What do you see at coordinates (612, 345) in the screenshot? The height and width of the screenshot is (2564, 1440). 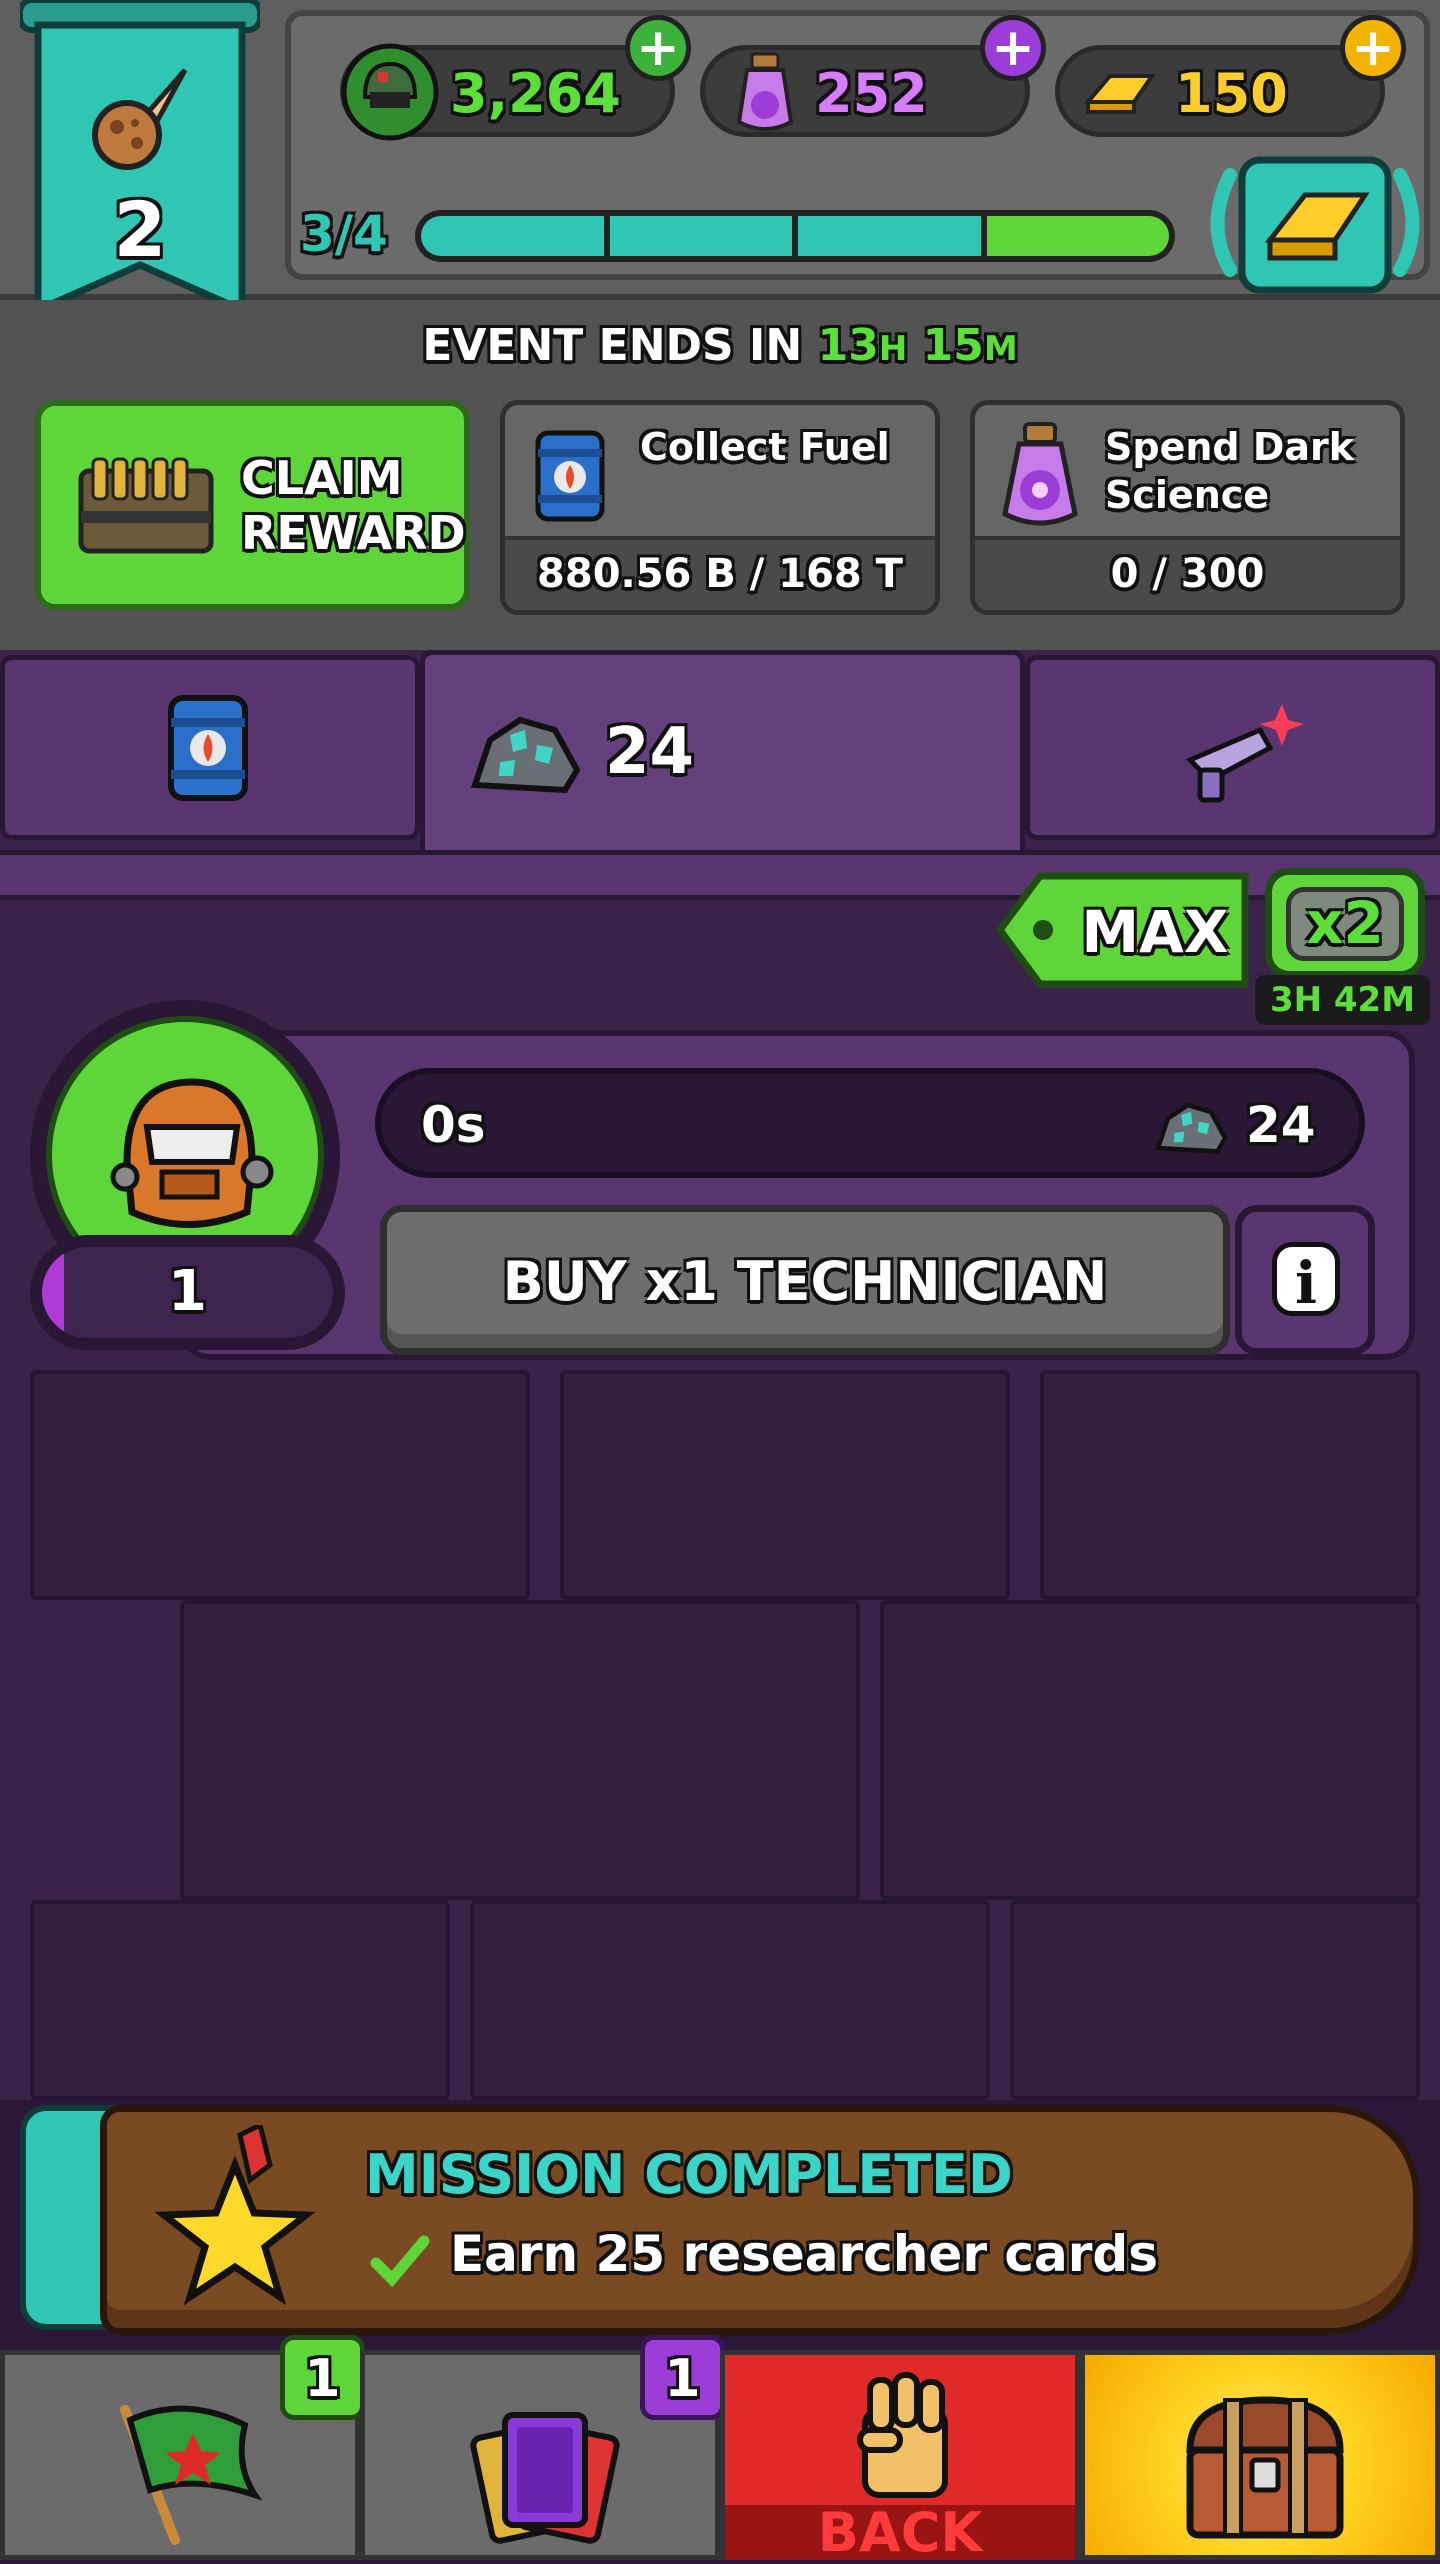 I see `event-prefix: EVENT ENDS IN` at bounding box center [612, 345].